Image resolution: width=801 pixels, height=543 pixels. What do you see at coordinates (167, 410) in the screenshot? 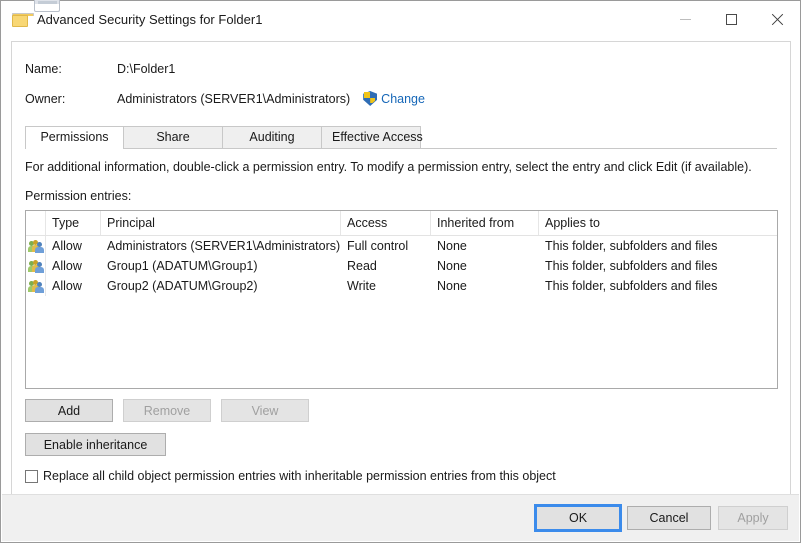
I see `remove-button: Remove` at bounding box center [167, 410].